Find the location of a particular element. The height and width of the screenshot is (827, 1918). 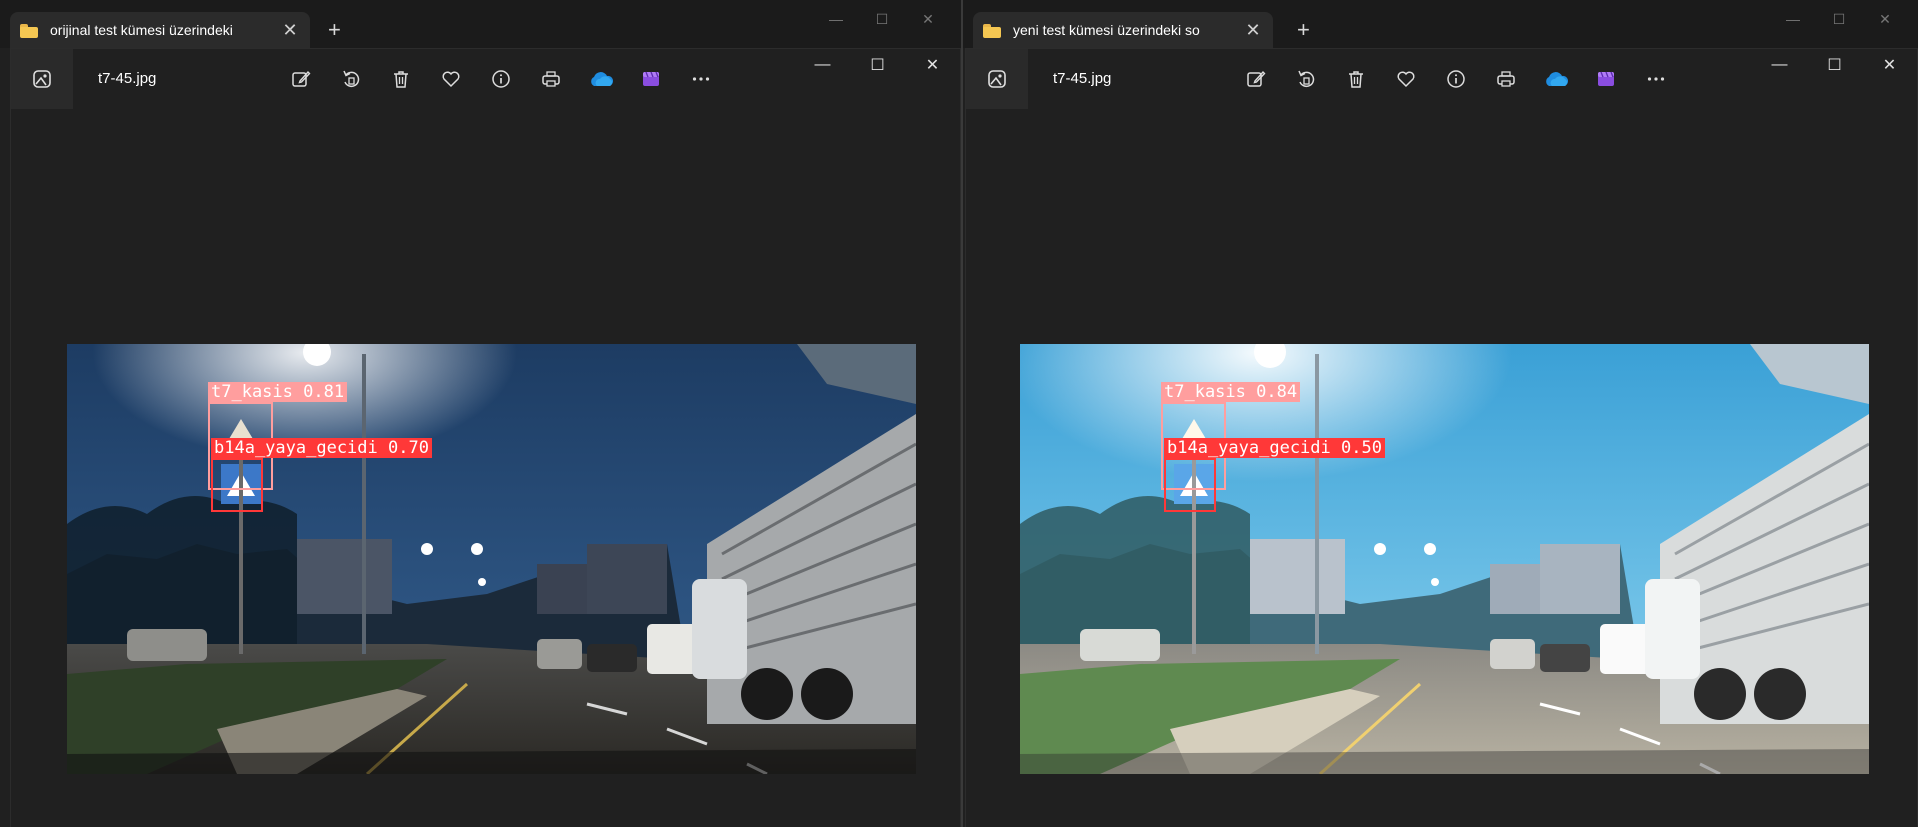

detection-label-yaya-gecidi: b14a_yaya_gecidi 0.70 is located at coordinates (321, 448).